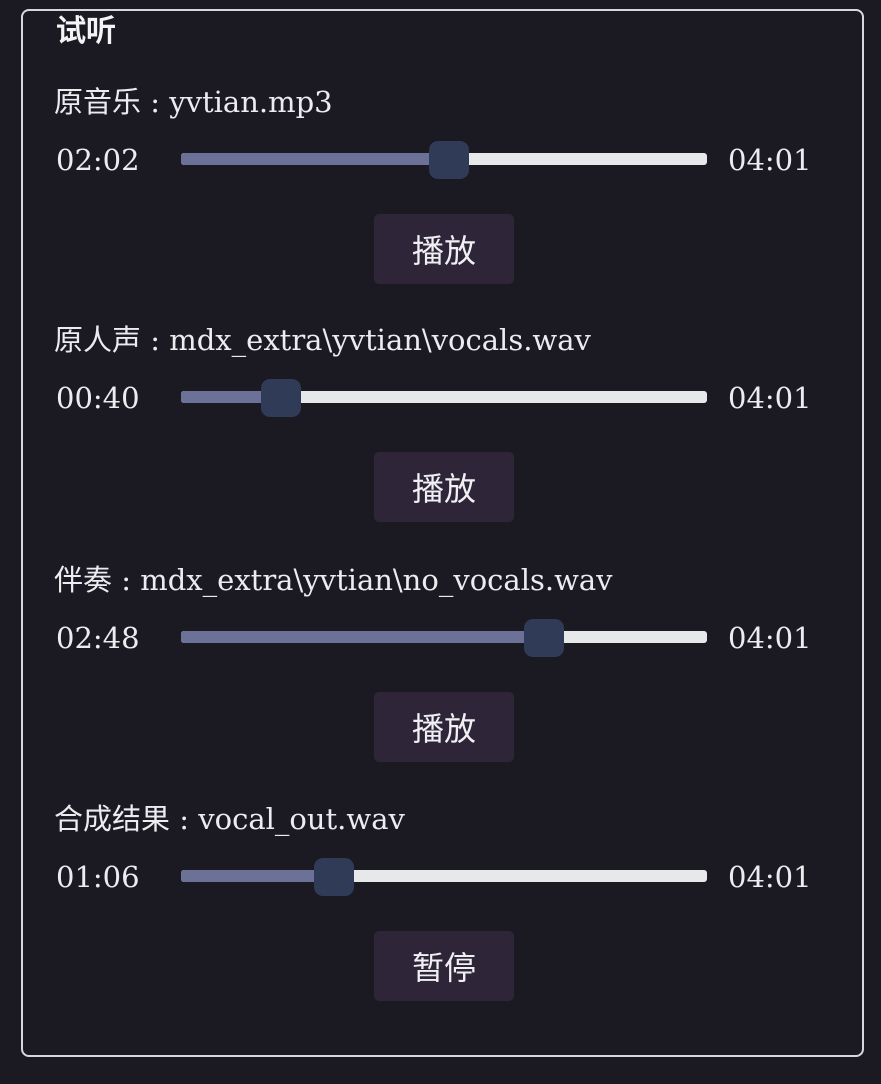 The height and width of the screenshot is (1084, 881). Describe the element at coordinates (86, 32) in the screenshot. I see `group-title: 试听` at that location.